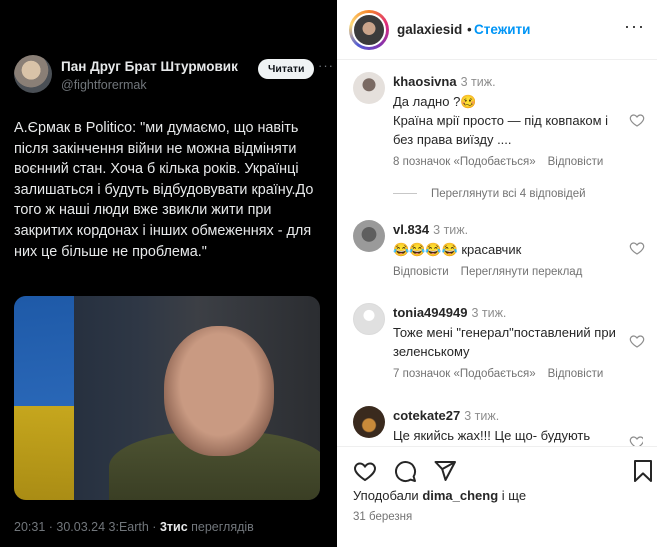 The width and height of the screenshot is (657, 547). What do you see at coordinates (457, 249) in the screenshot?
I see `comment-text: 😂😂😂😂 красавчик` at bounding box center [457, 249].